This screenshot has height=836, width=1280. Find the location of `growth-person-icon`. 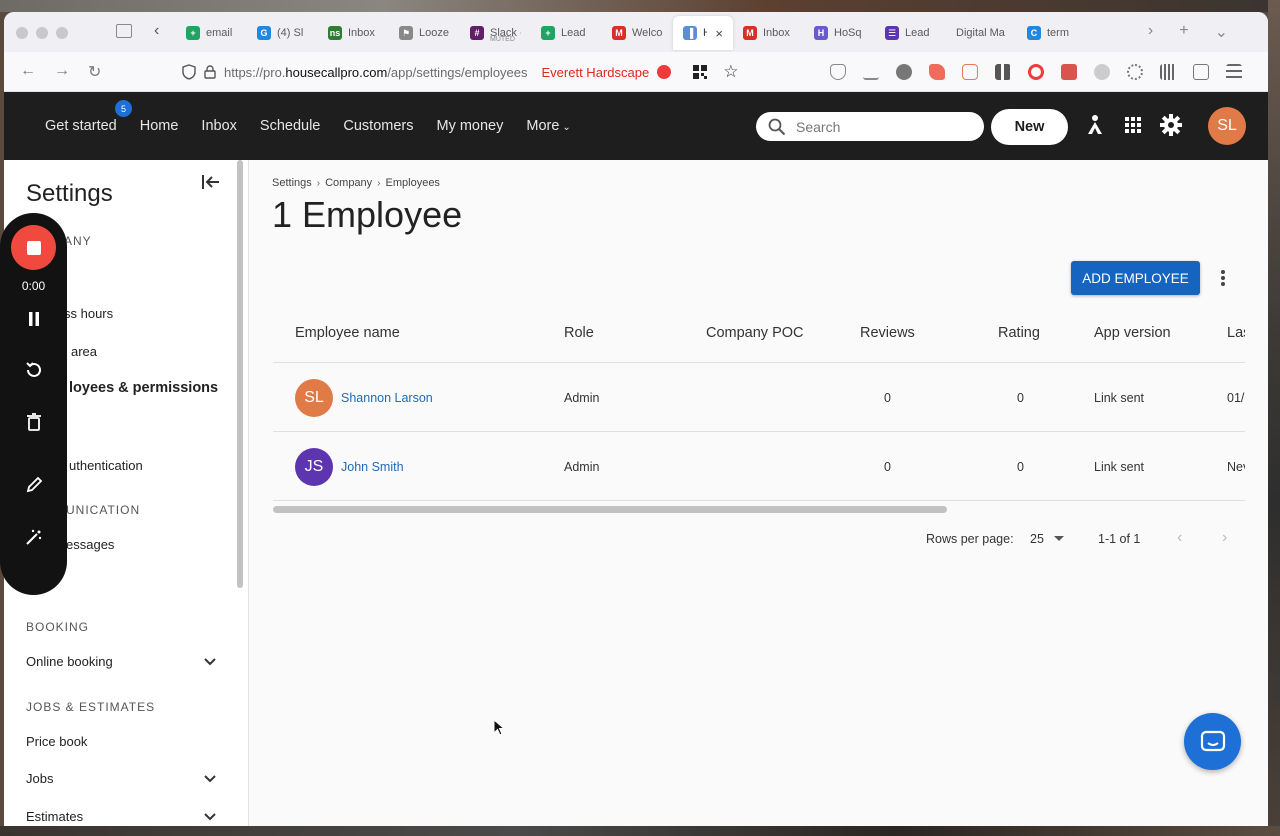

growth-person-icon is located at coordinates (1095, 125).